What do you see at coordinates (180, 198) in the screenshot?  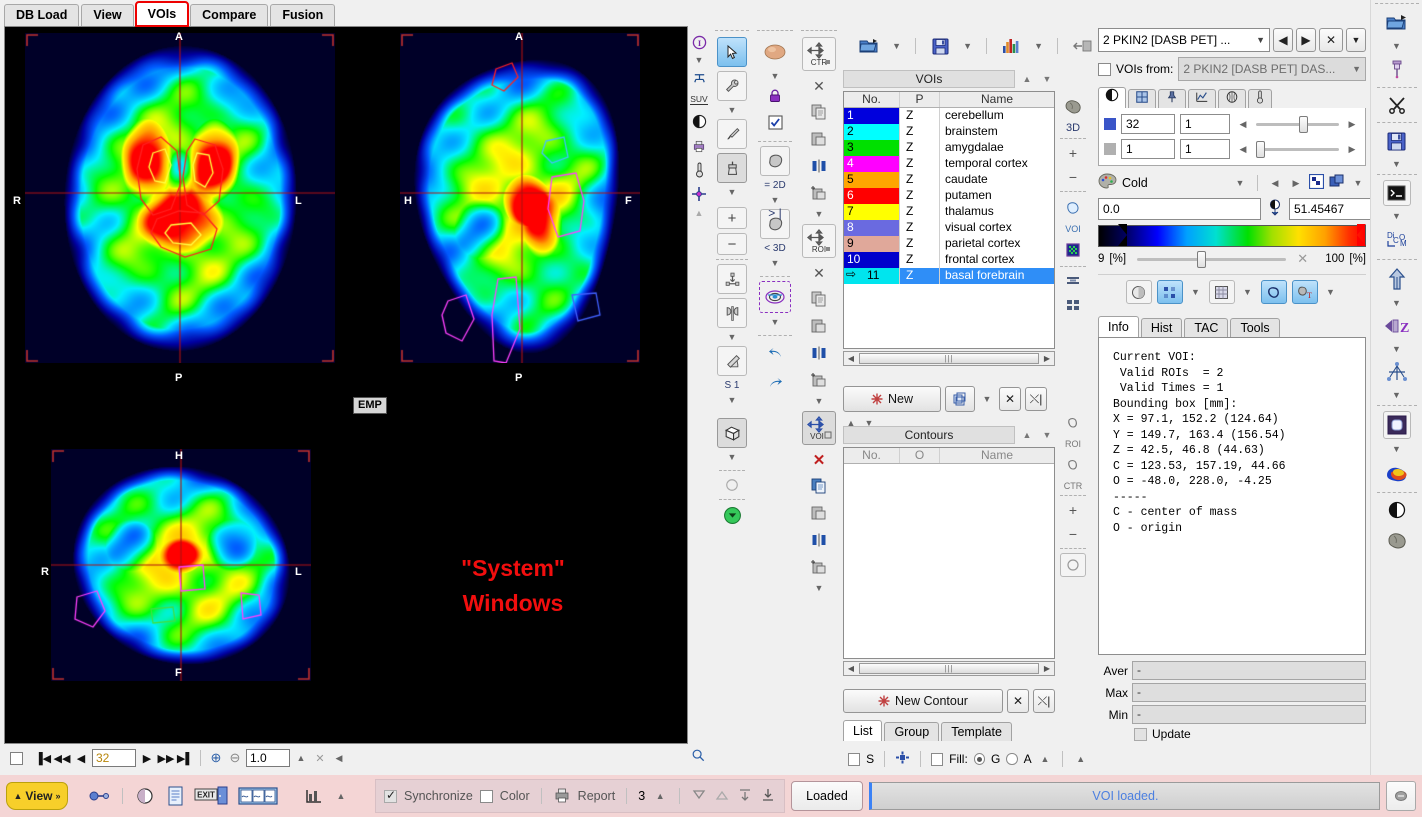 I see `transaxial-slice-image` at bounding box center [180, 198].